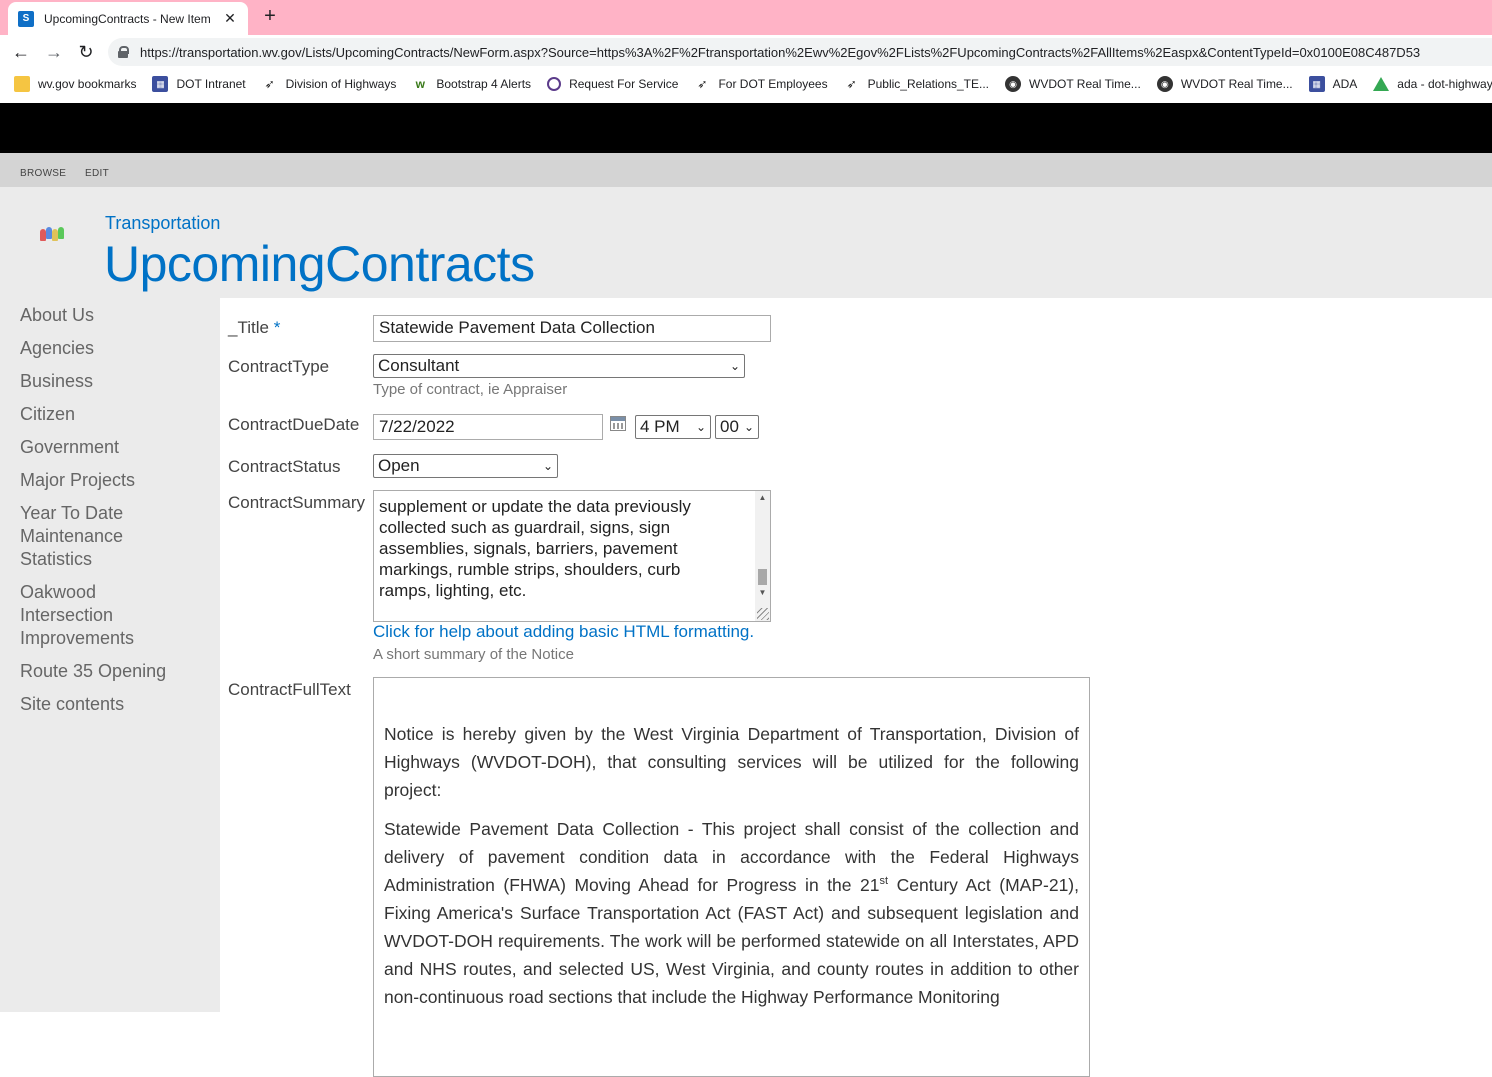 The image size is (1492, 1077). I want to click on status-label: ContractStatus, so click(284, 466).